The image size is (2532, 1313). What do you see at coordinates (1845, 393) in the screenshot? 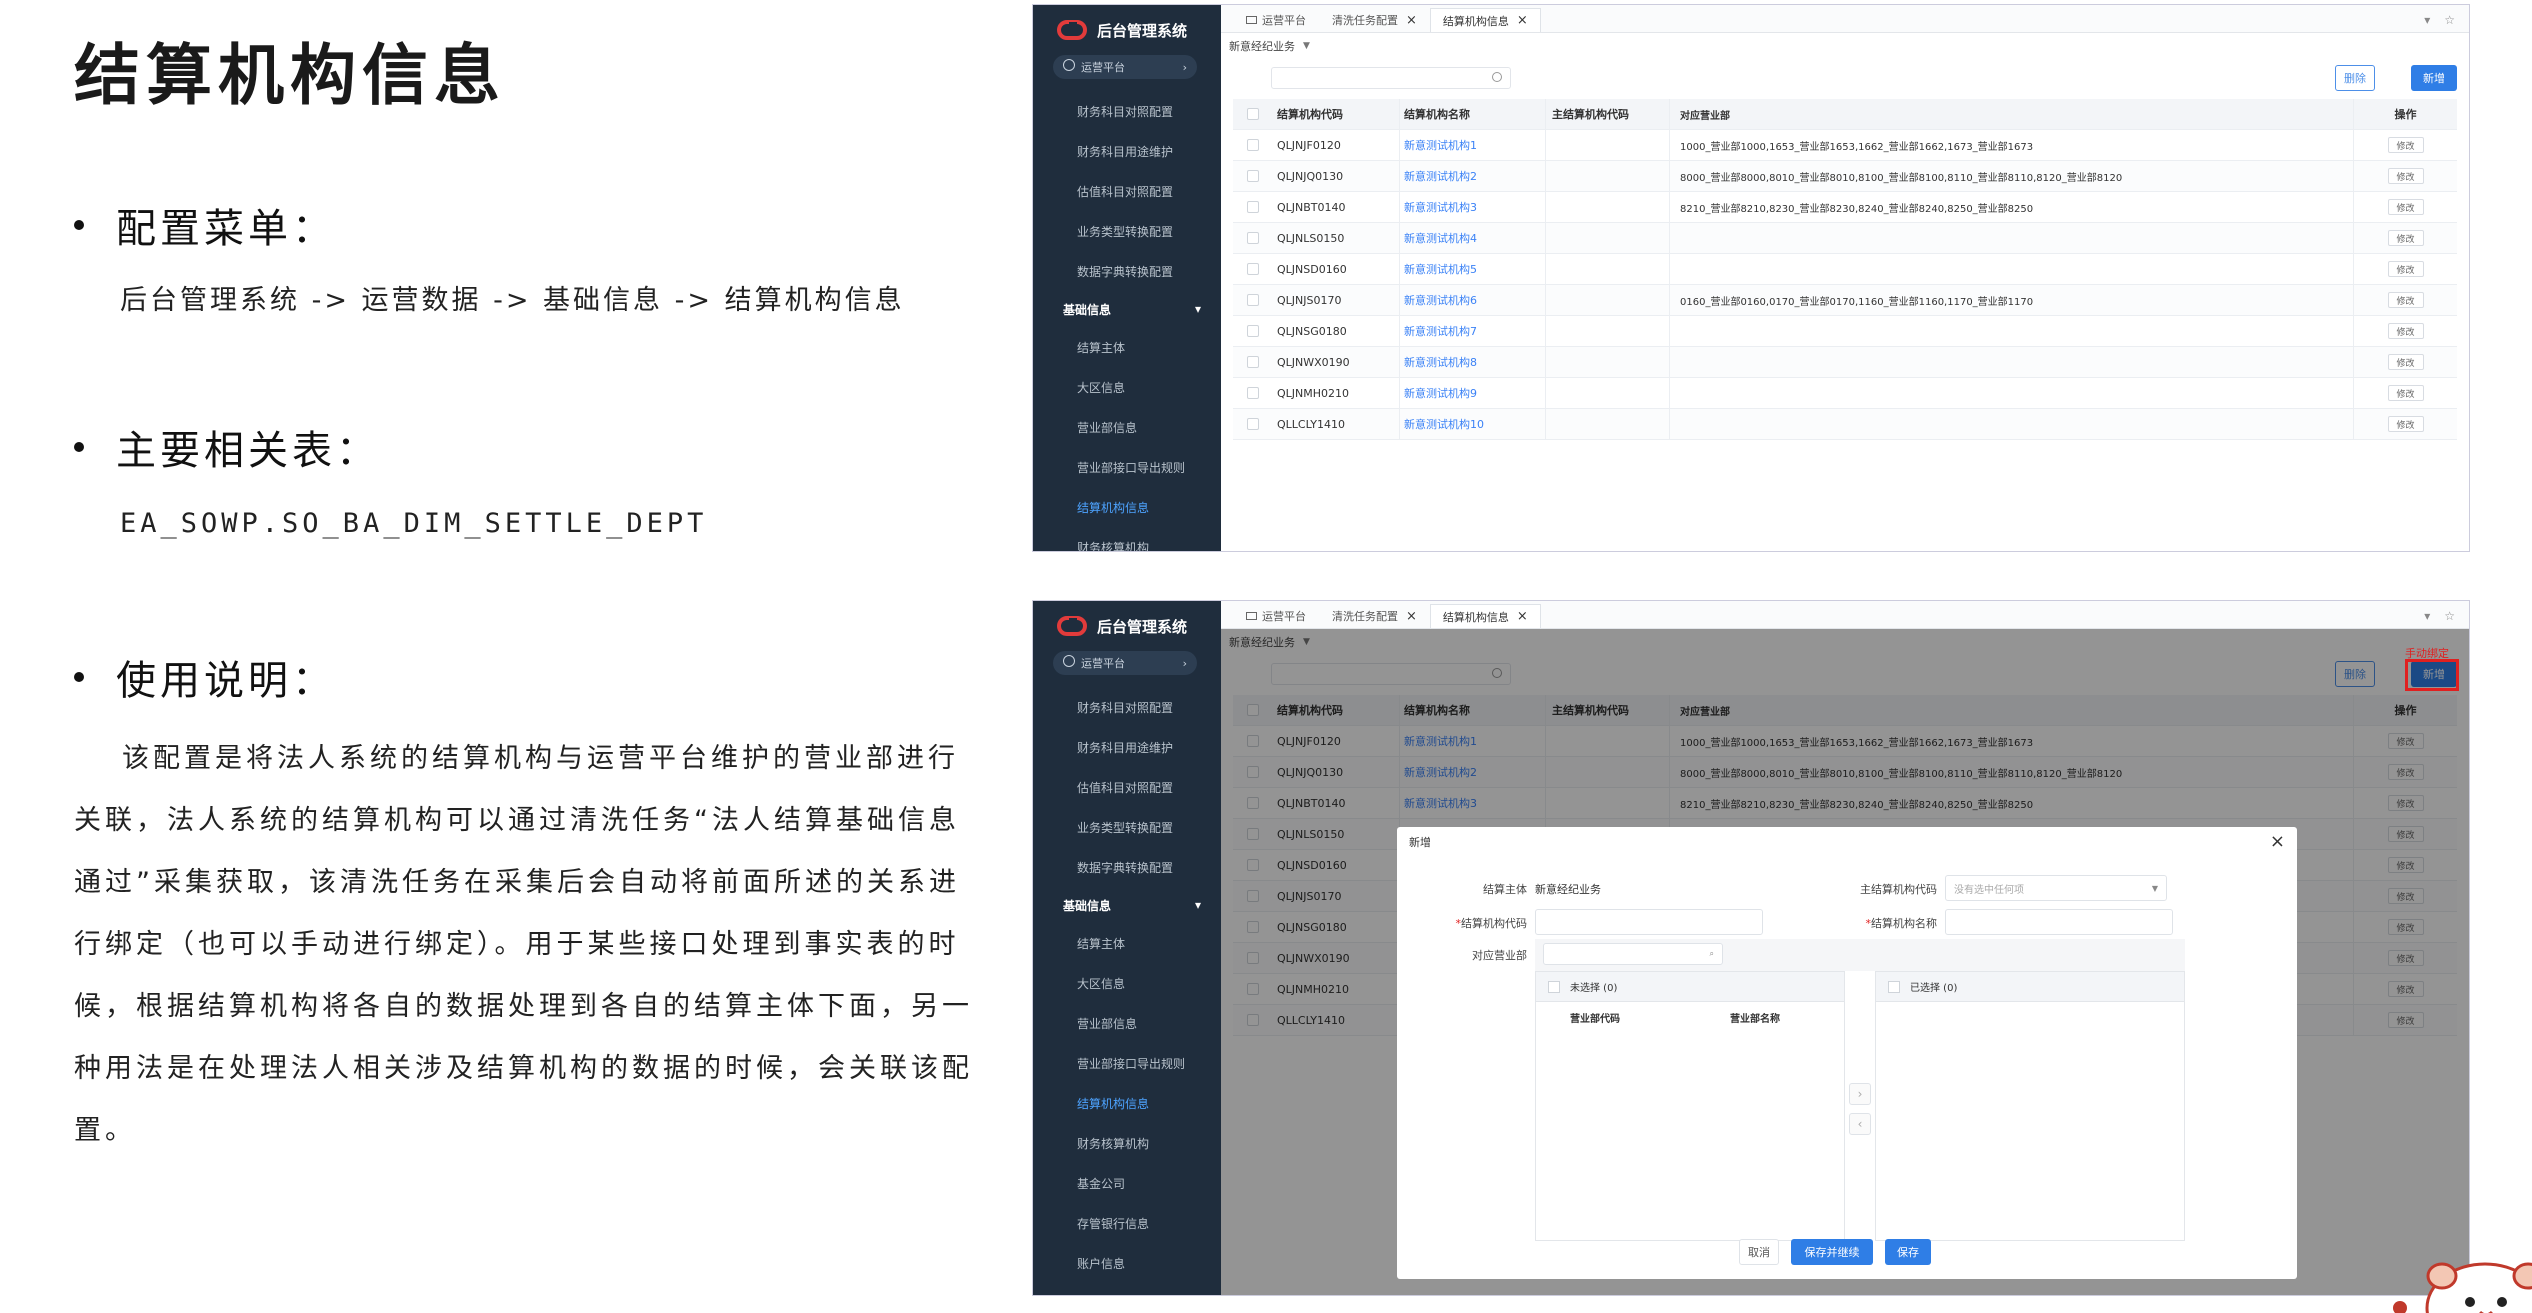
I see `table-row: QLJNMH0210 新意测试机构9 修改` at bounding box center [1845, 393].